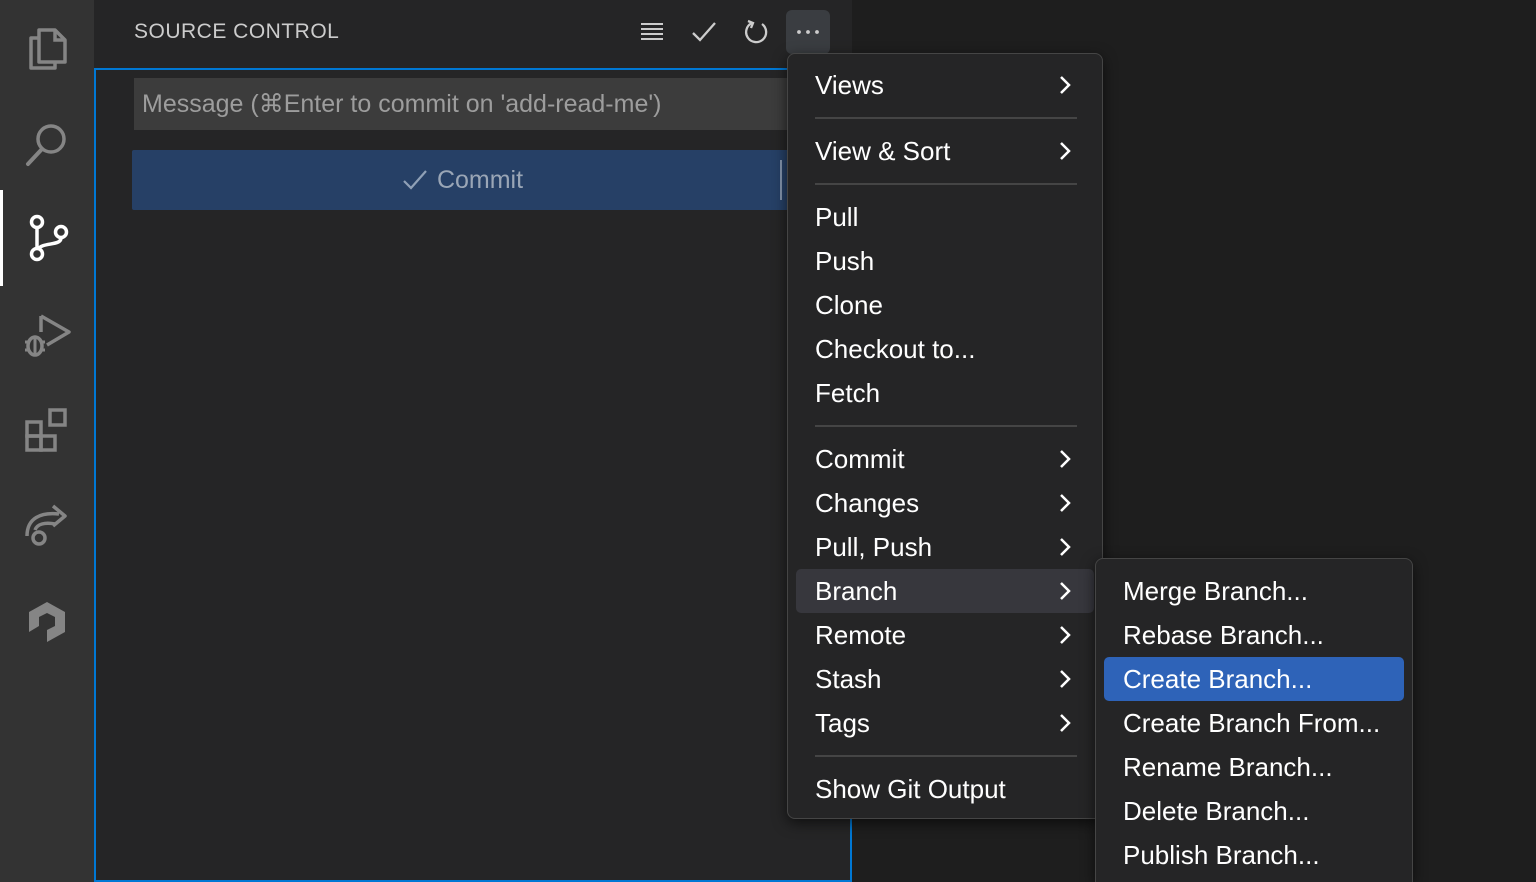 This screenshot has width=1536, height=882. I want to click on activity-bar, so click(47, 441).